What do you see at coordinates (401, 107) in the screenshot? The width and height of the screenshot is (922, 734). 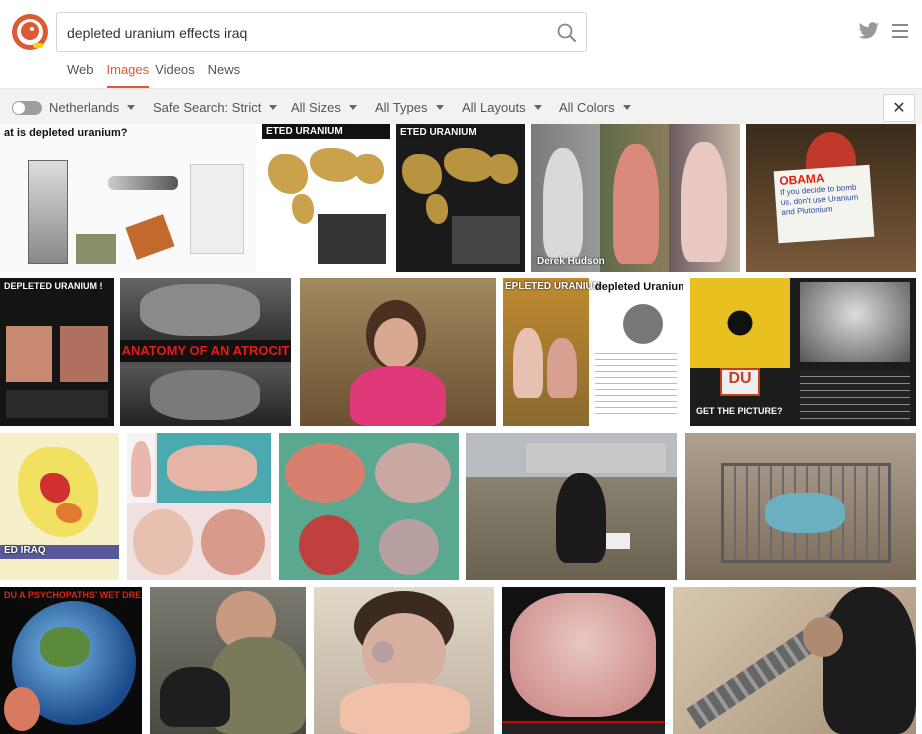 I see `type-label: All Types` at bounding box center [401, 107].